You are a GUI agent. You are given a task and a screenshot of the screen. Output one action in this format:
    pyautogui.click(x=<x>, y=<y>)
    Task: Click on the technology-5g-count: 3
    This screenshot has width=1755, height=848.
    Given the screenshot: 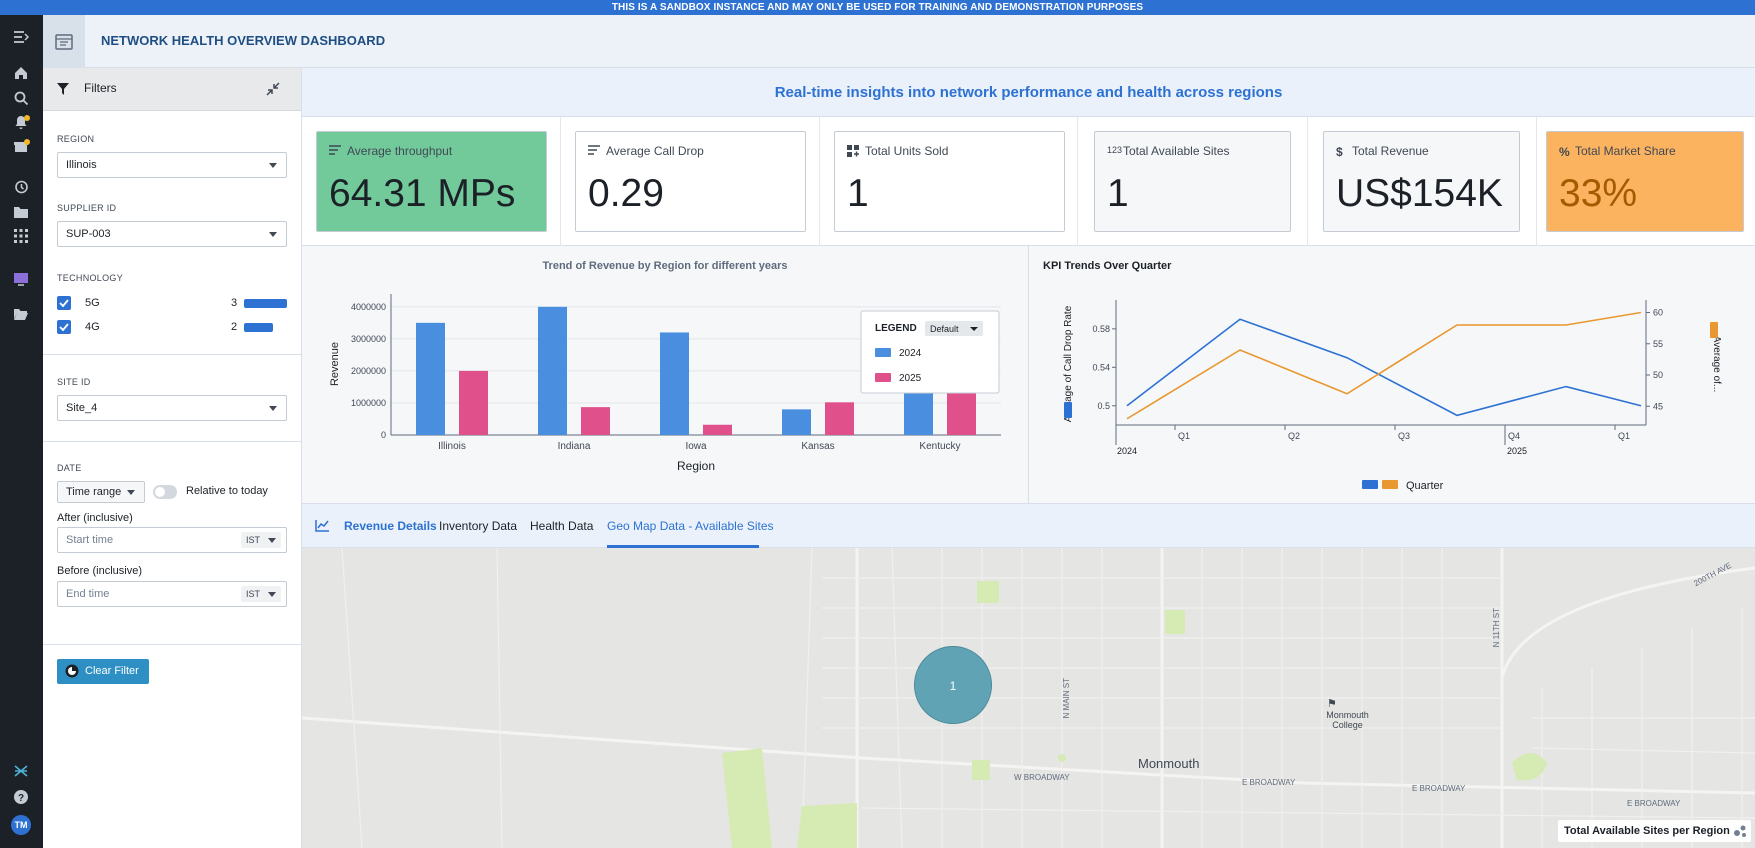 What is the action you would take?
    pyautogui.click(x=234, y=303)
    